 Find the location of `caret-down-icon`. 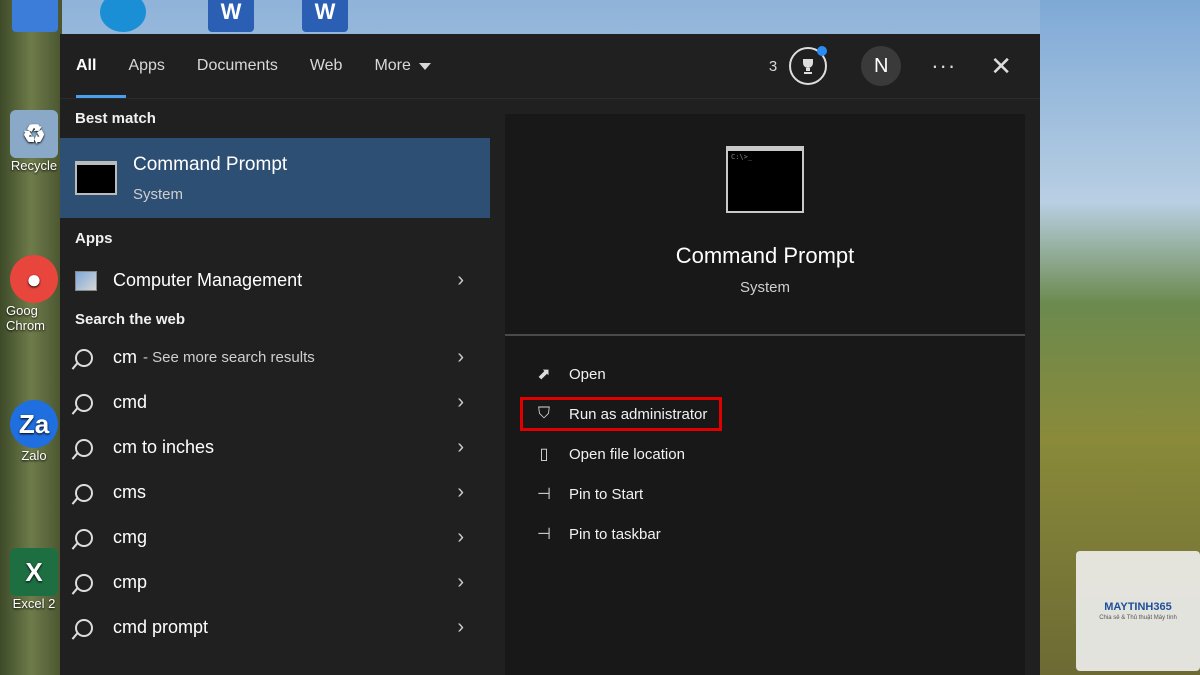

caret-down-icon is located at coordinates (424, 66).